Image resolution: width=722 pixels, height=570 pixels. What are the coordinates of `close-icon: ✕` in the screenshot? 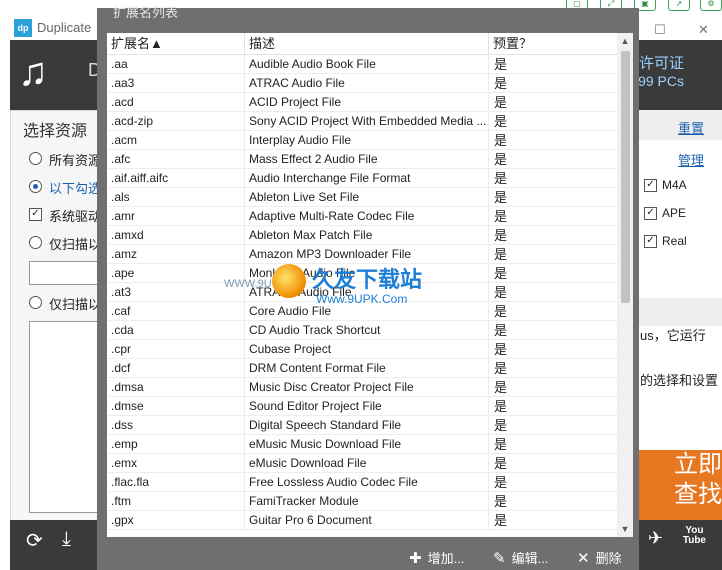 It's located at (703, 30).